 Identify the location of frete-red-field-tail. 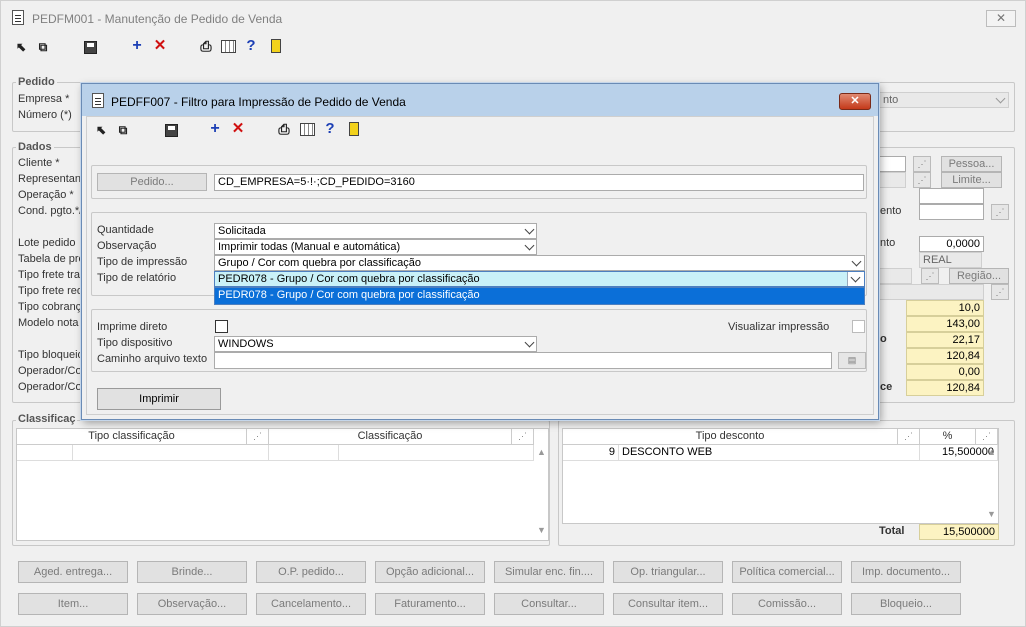
(931, 292).